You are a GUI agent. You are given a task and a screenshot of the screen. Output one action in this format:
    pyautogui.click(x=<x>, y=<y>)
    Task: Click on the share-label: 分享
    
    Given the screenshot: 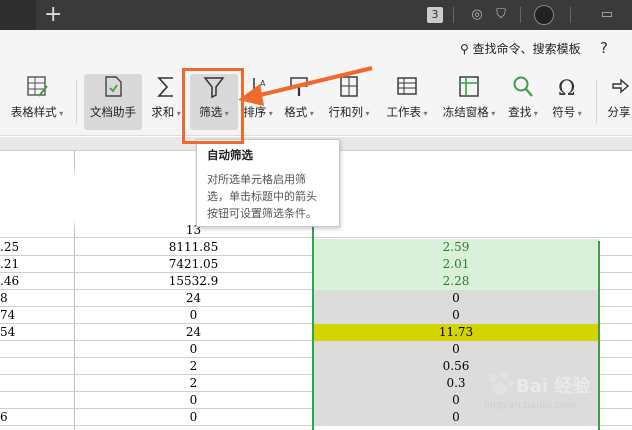 What is the action you would take?
    pyautogui.click(x=619, y=112)
    